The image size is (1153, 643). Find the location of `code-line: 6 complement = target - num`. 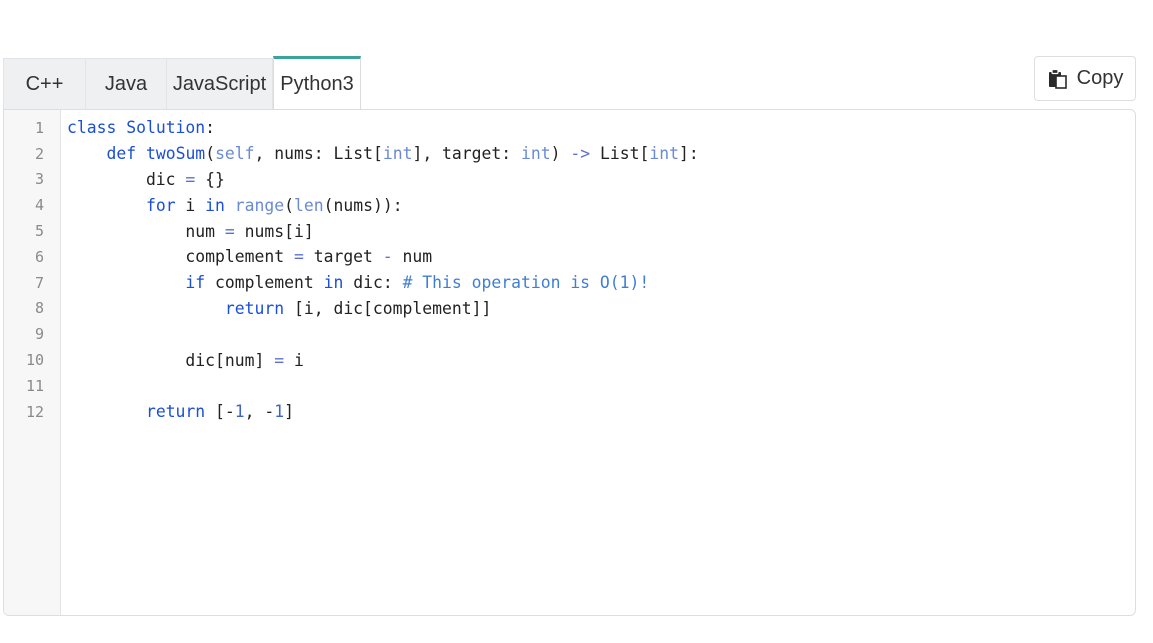

code-line: 6 complement = target - num is located at coordinates (569, 257).